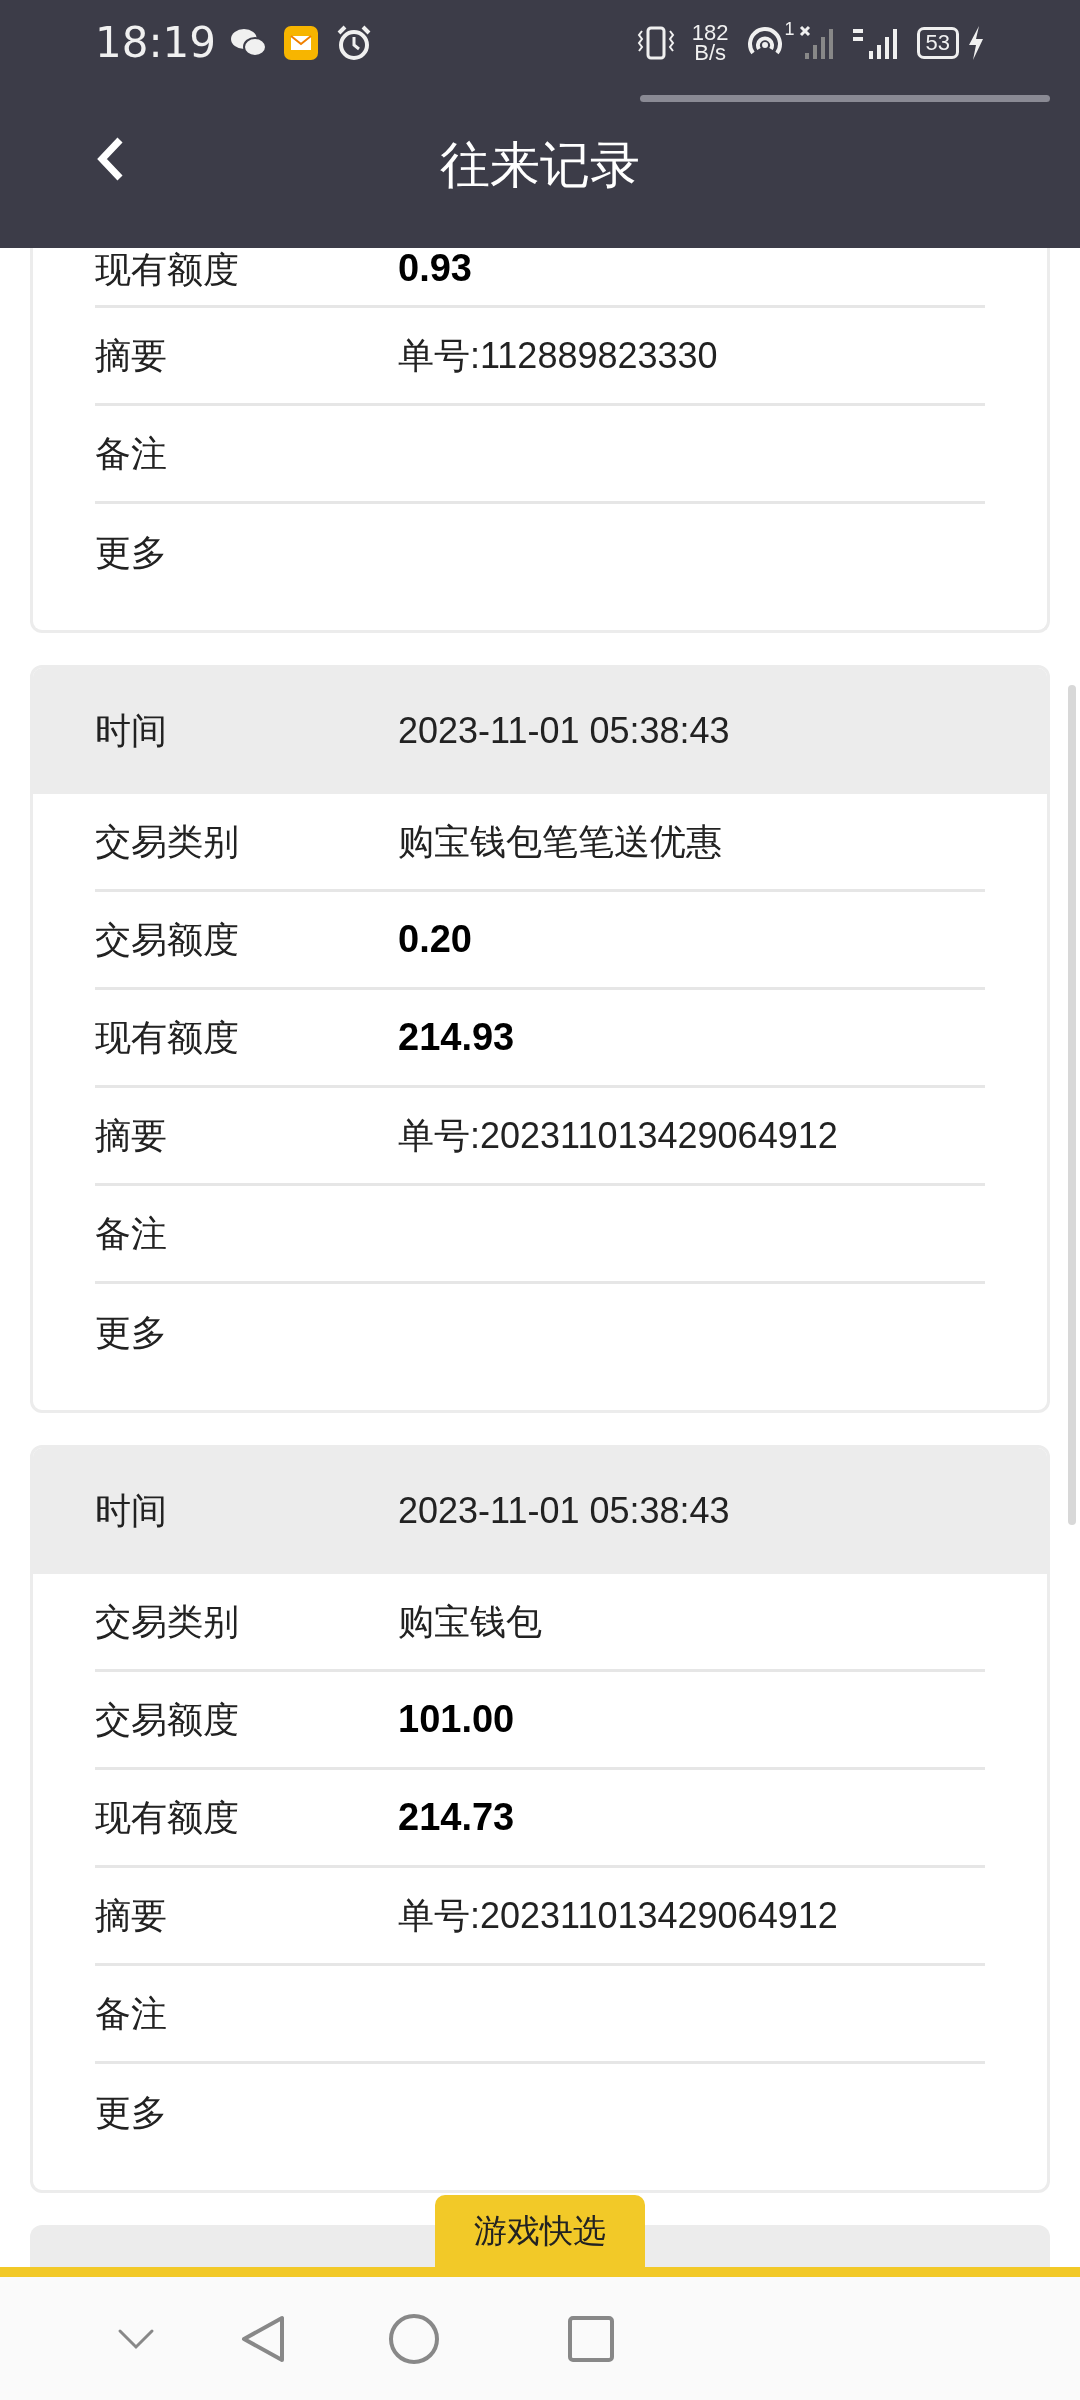  Describe the element at coordinates (845, 98) in the screenshot. I see `handle-bar` at that location.